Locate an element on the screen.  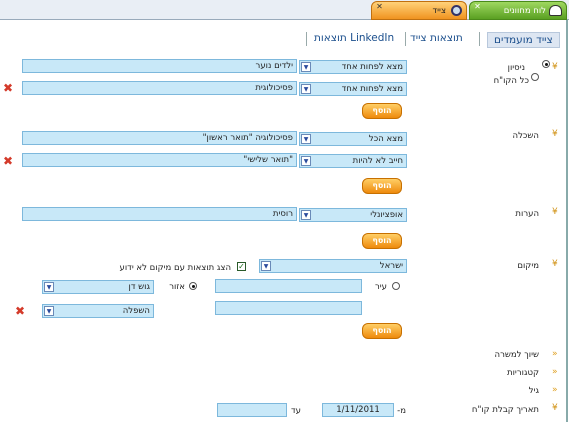
experience-match-1-value: מצא לפחות אחד is located at coordinates (372, 67).